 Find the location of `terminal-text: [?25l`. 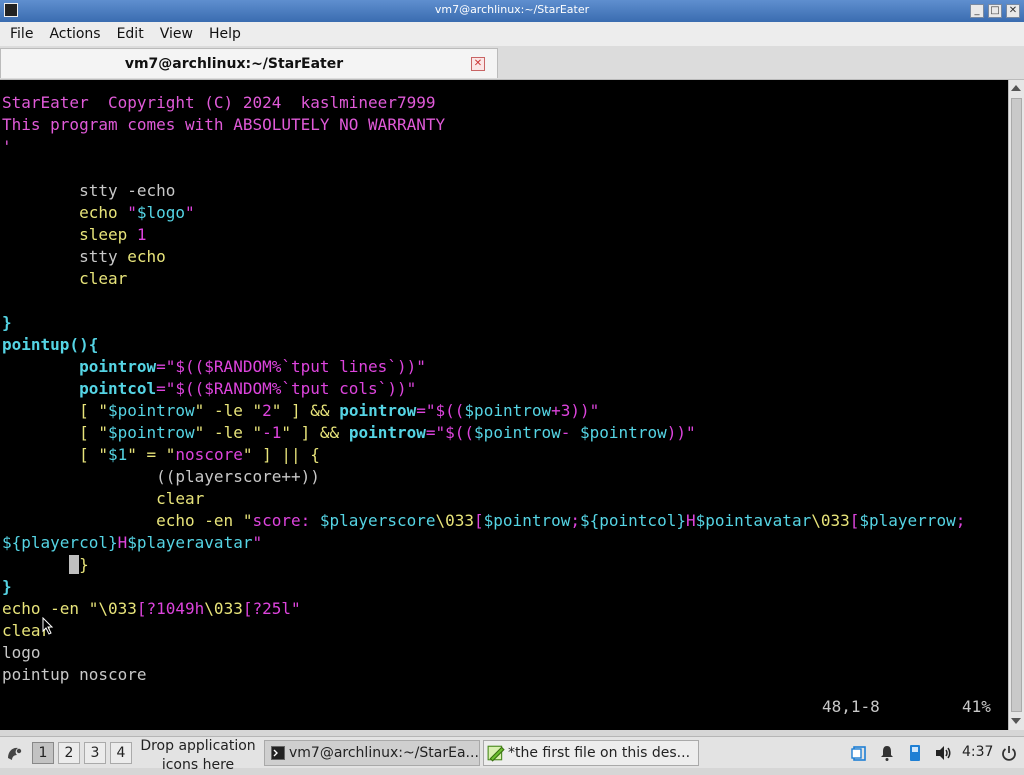

terminal-text: [?25l is located at coordinates (266, 608).